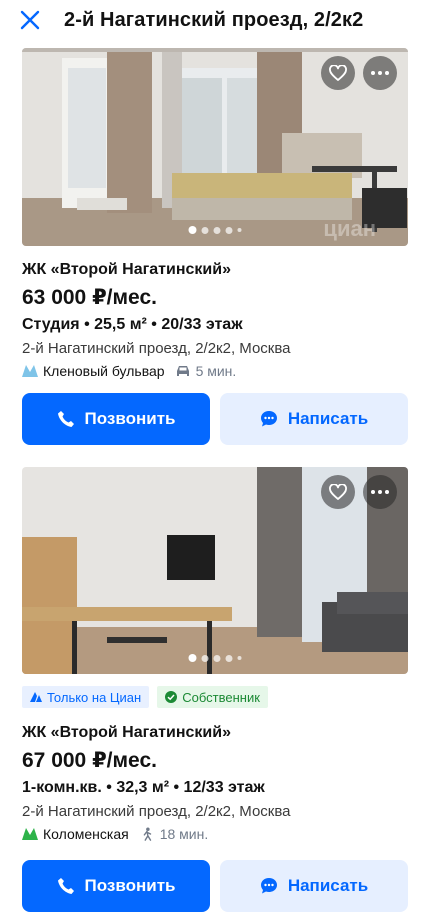 This screenshot has width=425, height=912. Describe the element at coordinates (184, 834) in the screenshot. I see `travel-time: 18 мин.` at that location.